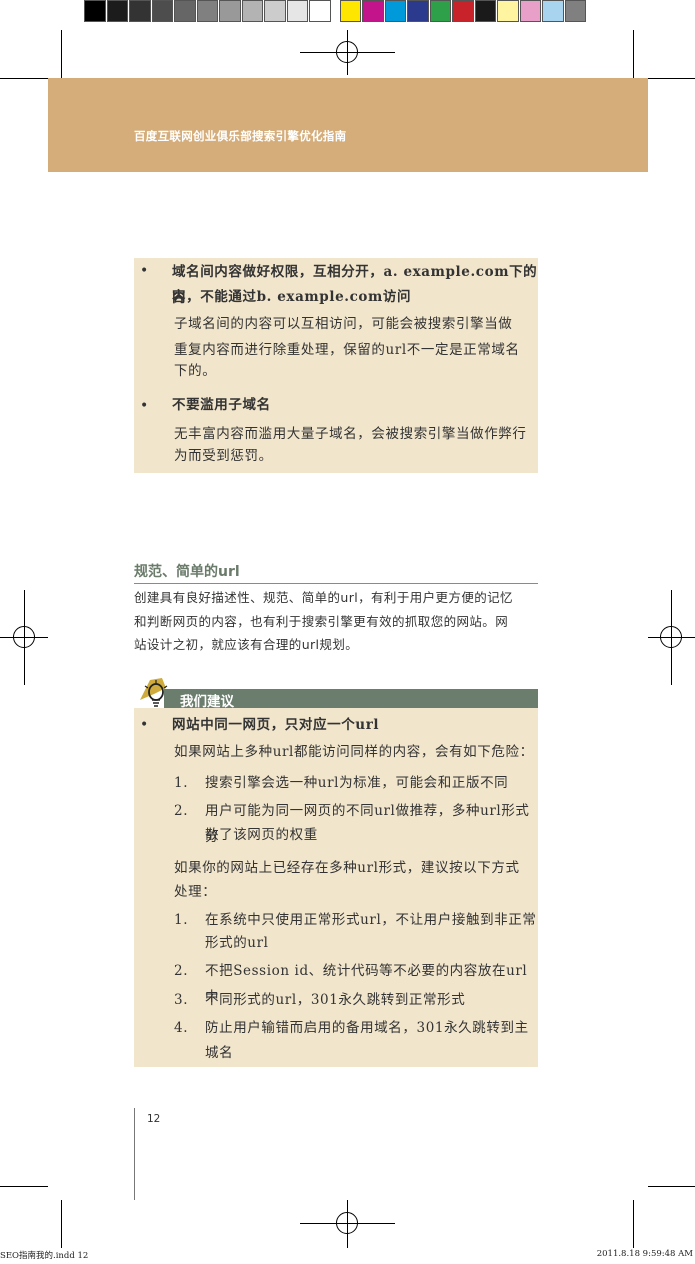 The image size is (695, 1264). Describe the element at coordinates (134, 1154) in the screenshot. I see `page-number-rule` at that location.